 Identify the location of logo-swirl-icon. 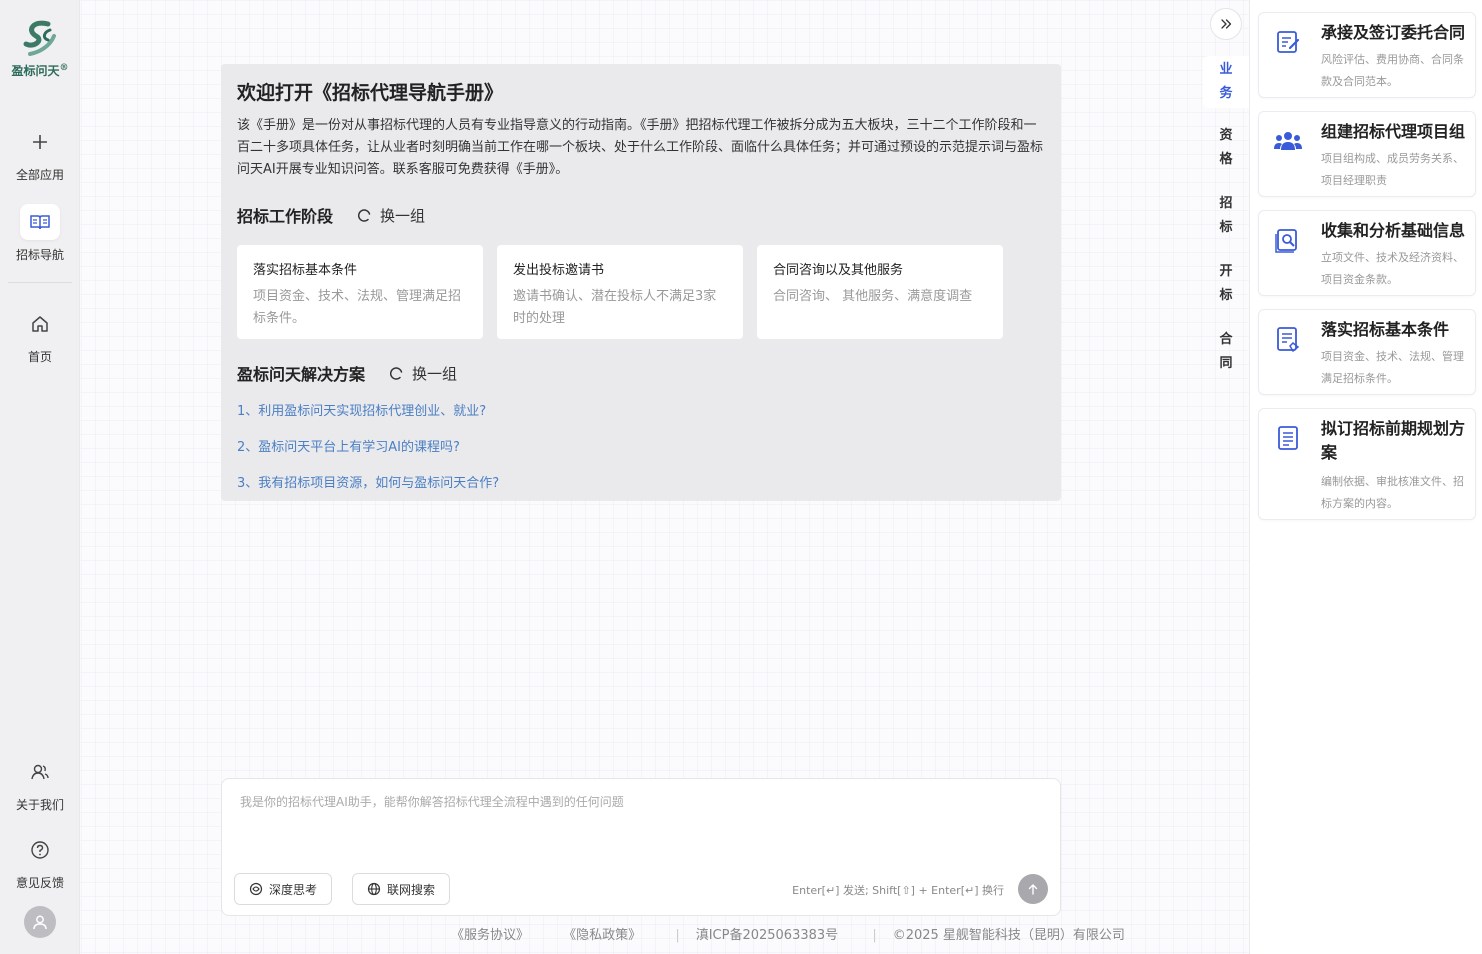
(39, 38).